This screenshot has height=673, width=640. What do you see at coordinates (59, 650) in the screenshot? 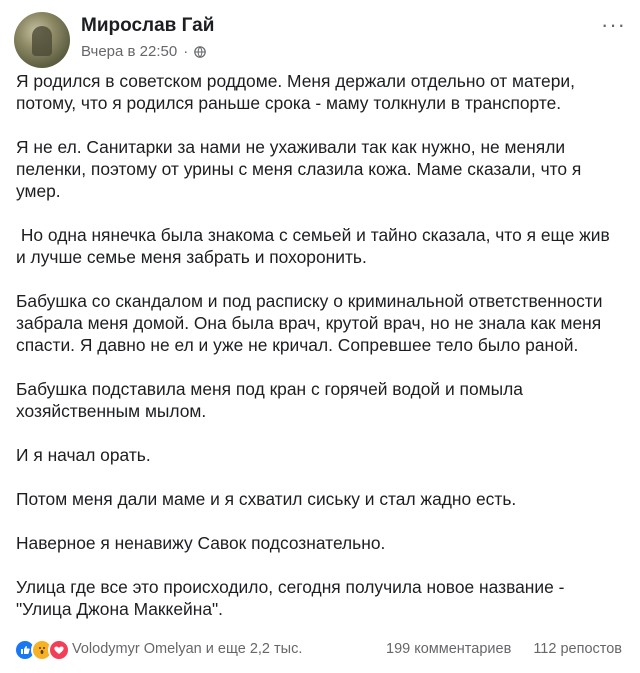
I see `love-icon` at bounding box center [59, 650].